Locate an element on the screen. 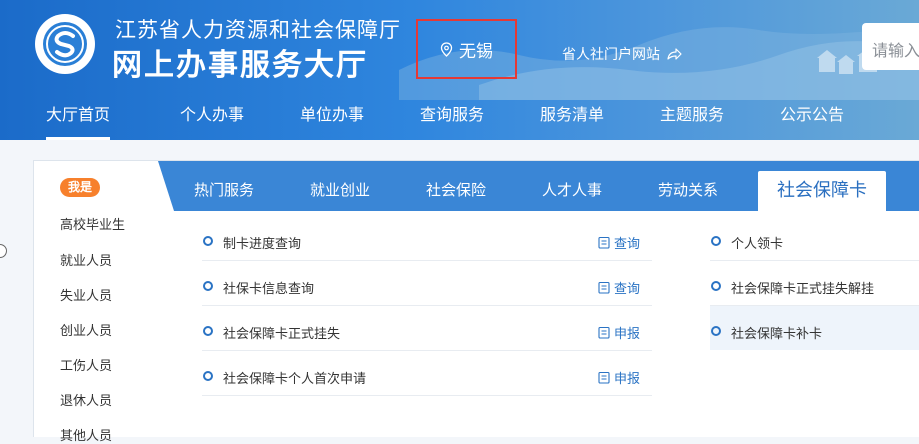 The height and width of the screenshot is (444, 919). edge-handle-icon is located at coordinates (3, 251).